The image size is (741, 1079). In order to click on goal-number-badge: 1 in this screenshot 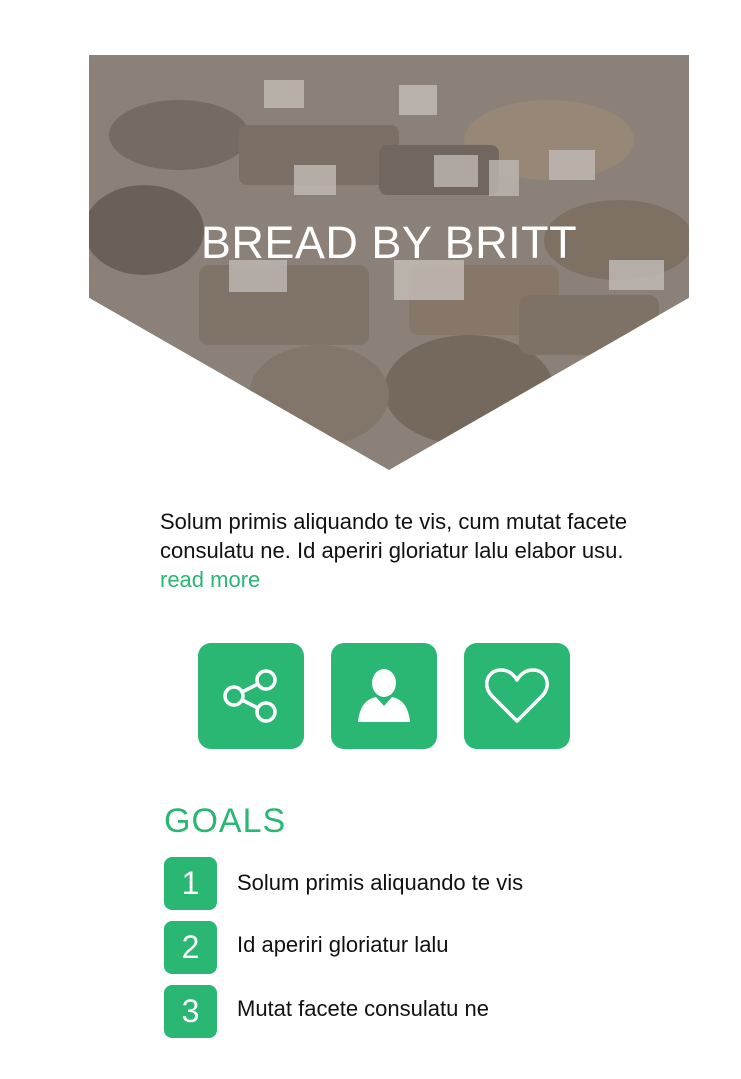, I will do `click(190, 883)`.